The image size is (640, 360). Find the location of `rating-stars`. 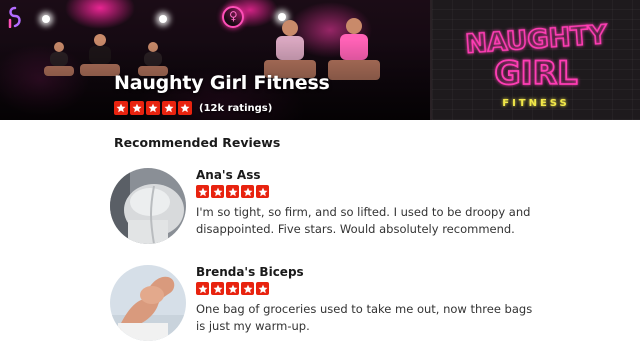

rating-stars is located at coordinates (154, 108).